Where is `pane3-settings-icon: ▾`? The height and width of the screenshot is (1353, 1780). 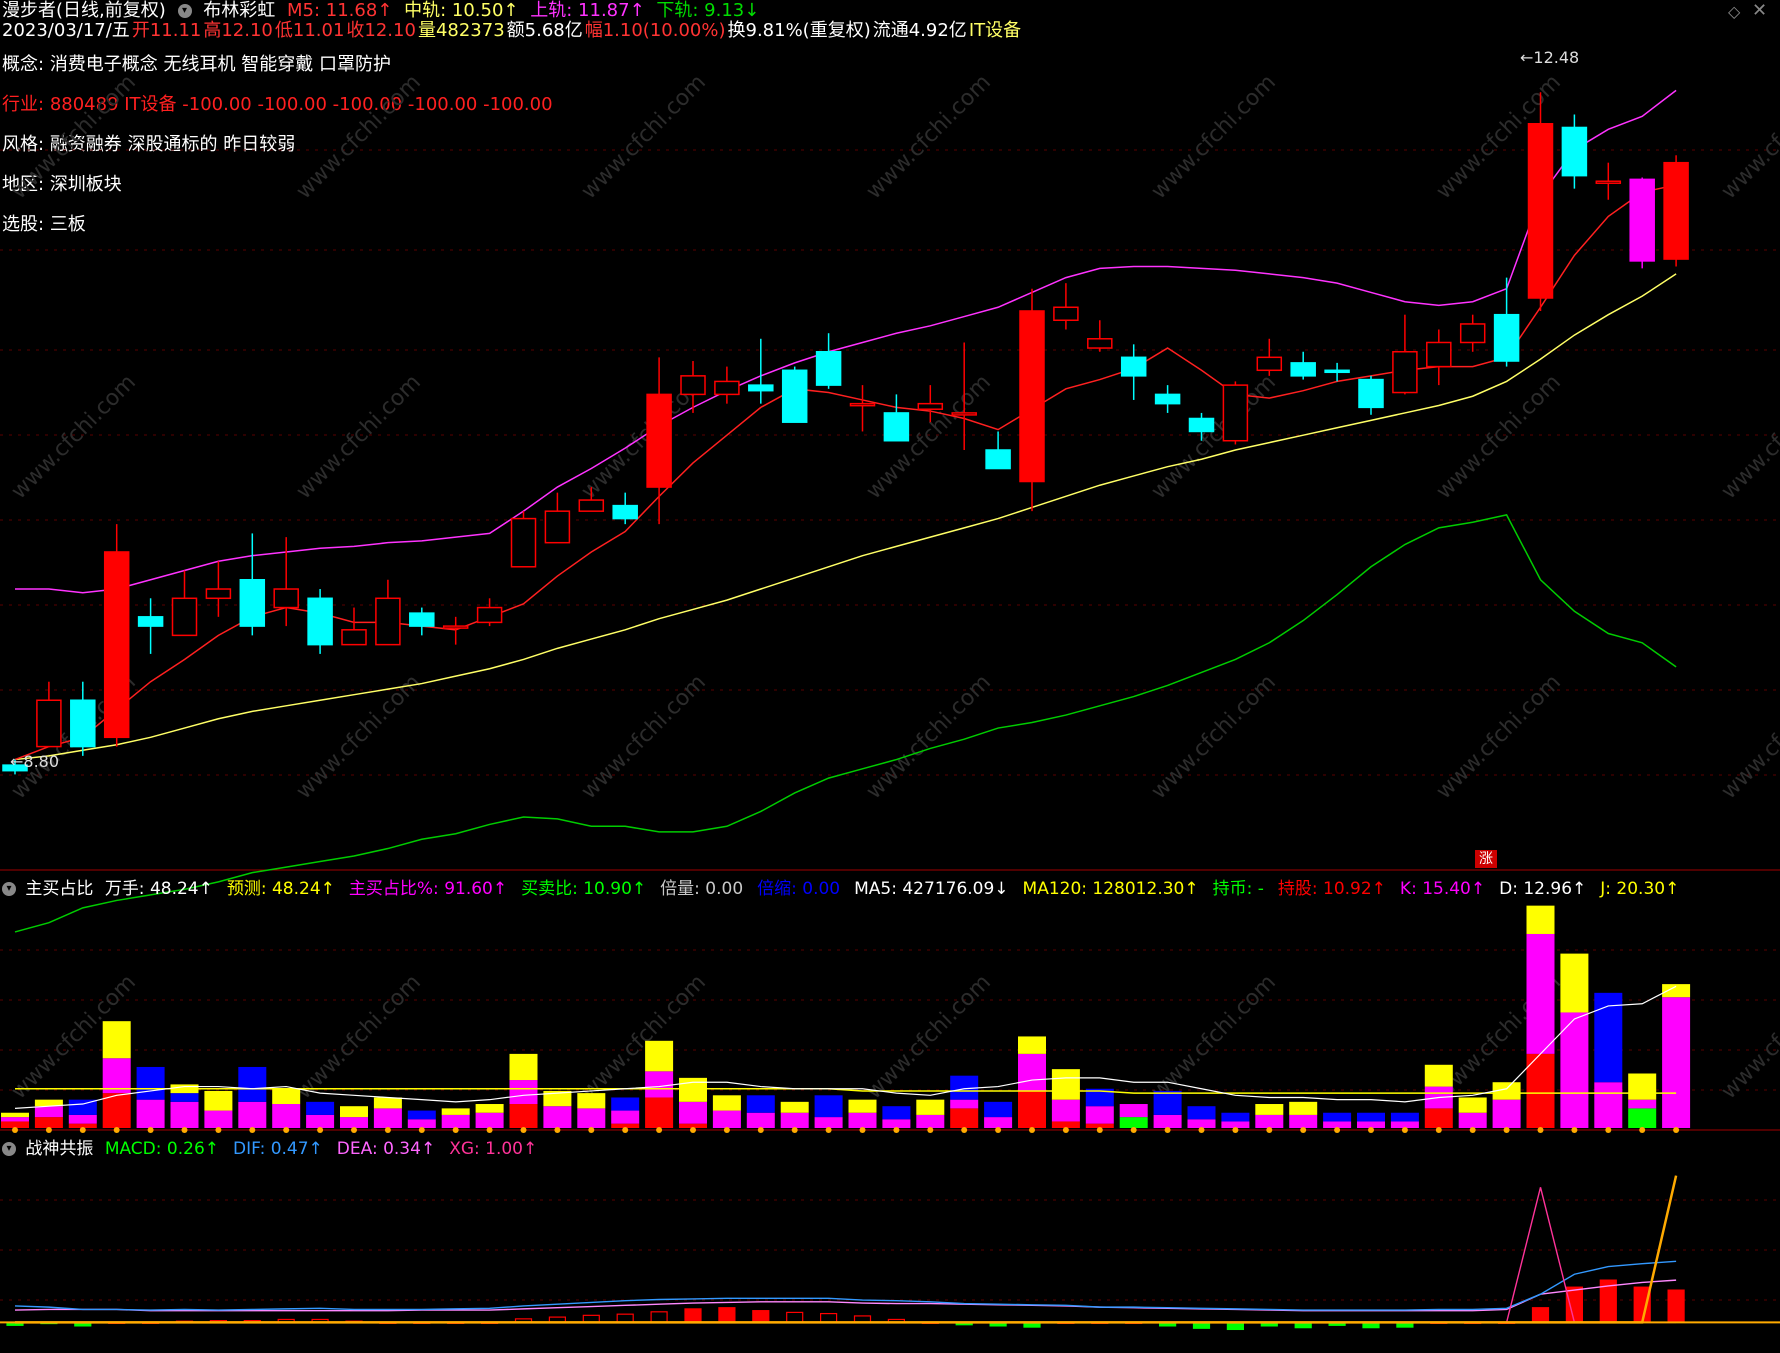
pane3-settings-icon: ▾ is located at coordinates (9, 1149).